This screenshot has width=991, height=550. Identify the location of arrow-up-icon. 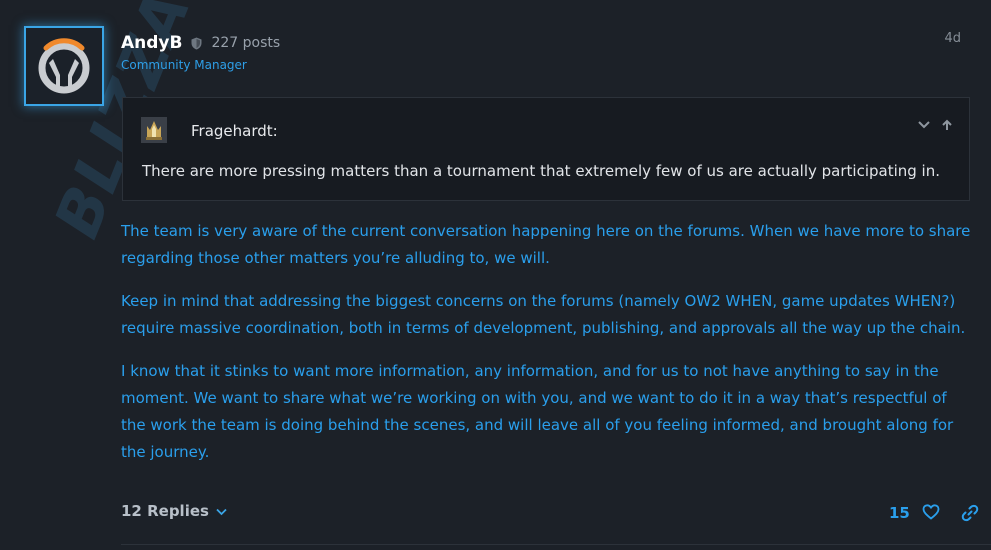
(947, 125).